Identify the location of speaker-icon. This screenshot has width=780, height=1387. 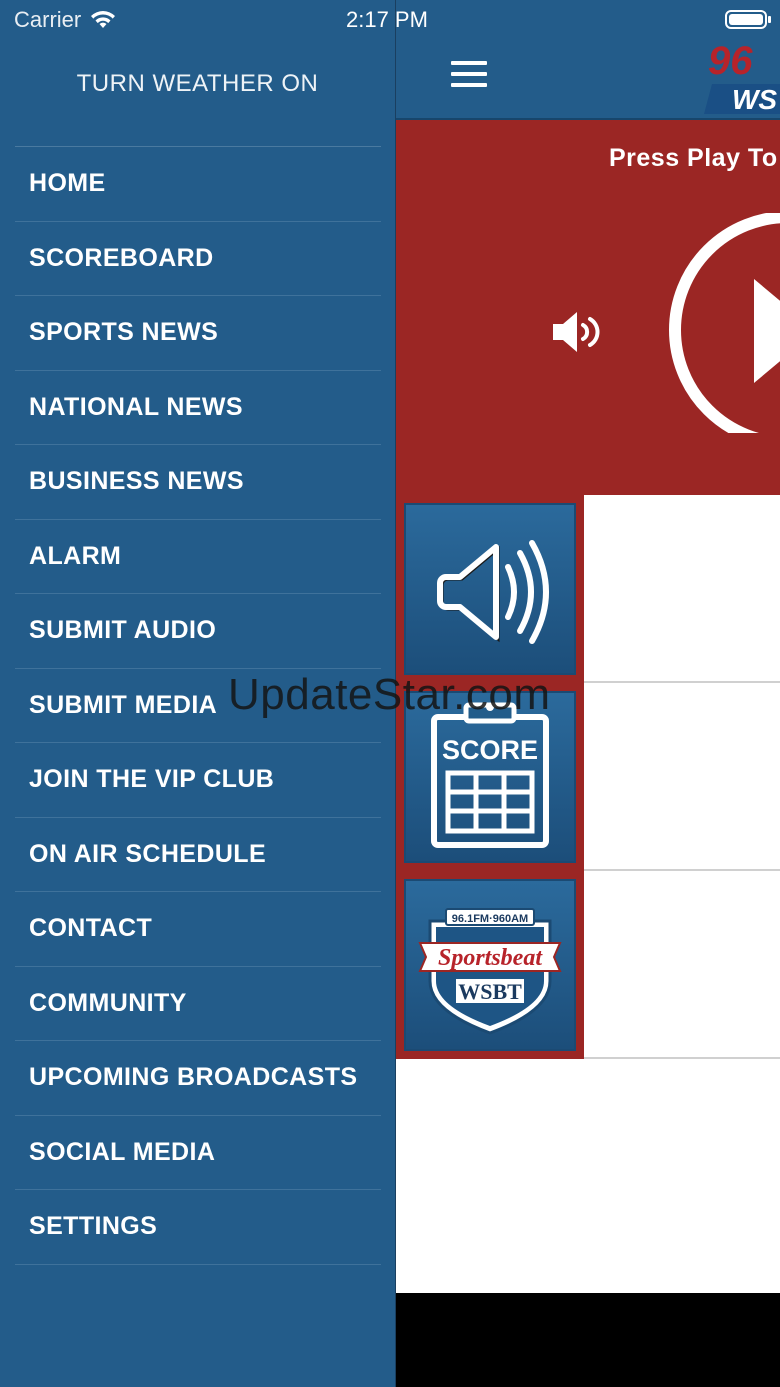
(490, 589).